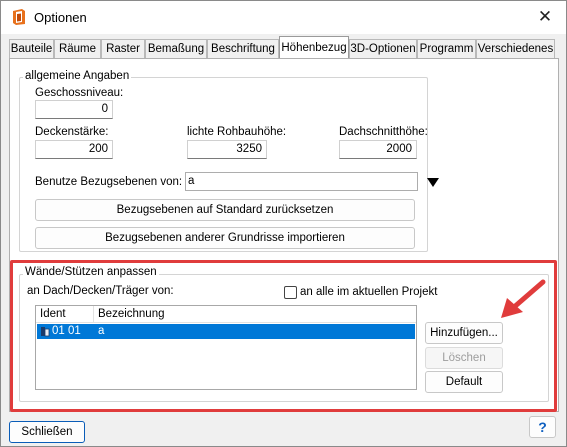  Describe the element at coordinates (74, 109) in the screenshot. I see `geschossniveau-field: 0` at that location.